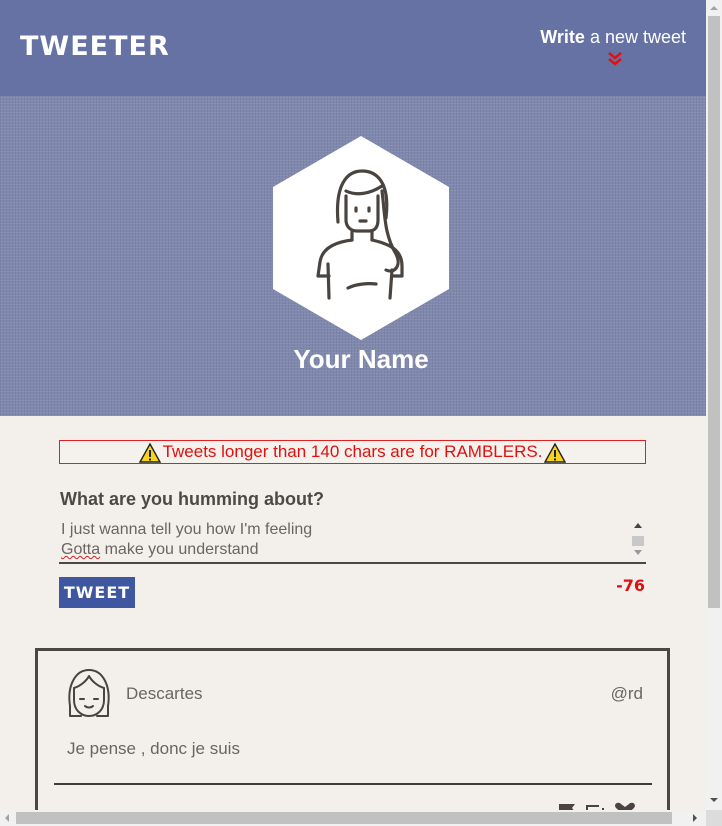  Describe the element at coordinates (714, 312) in the screenshot. I see `vertical-scroll-thumb` at that location.